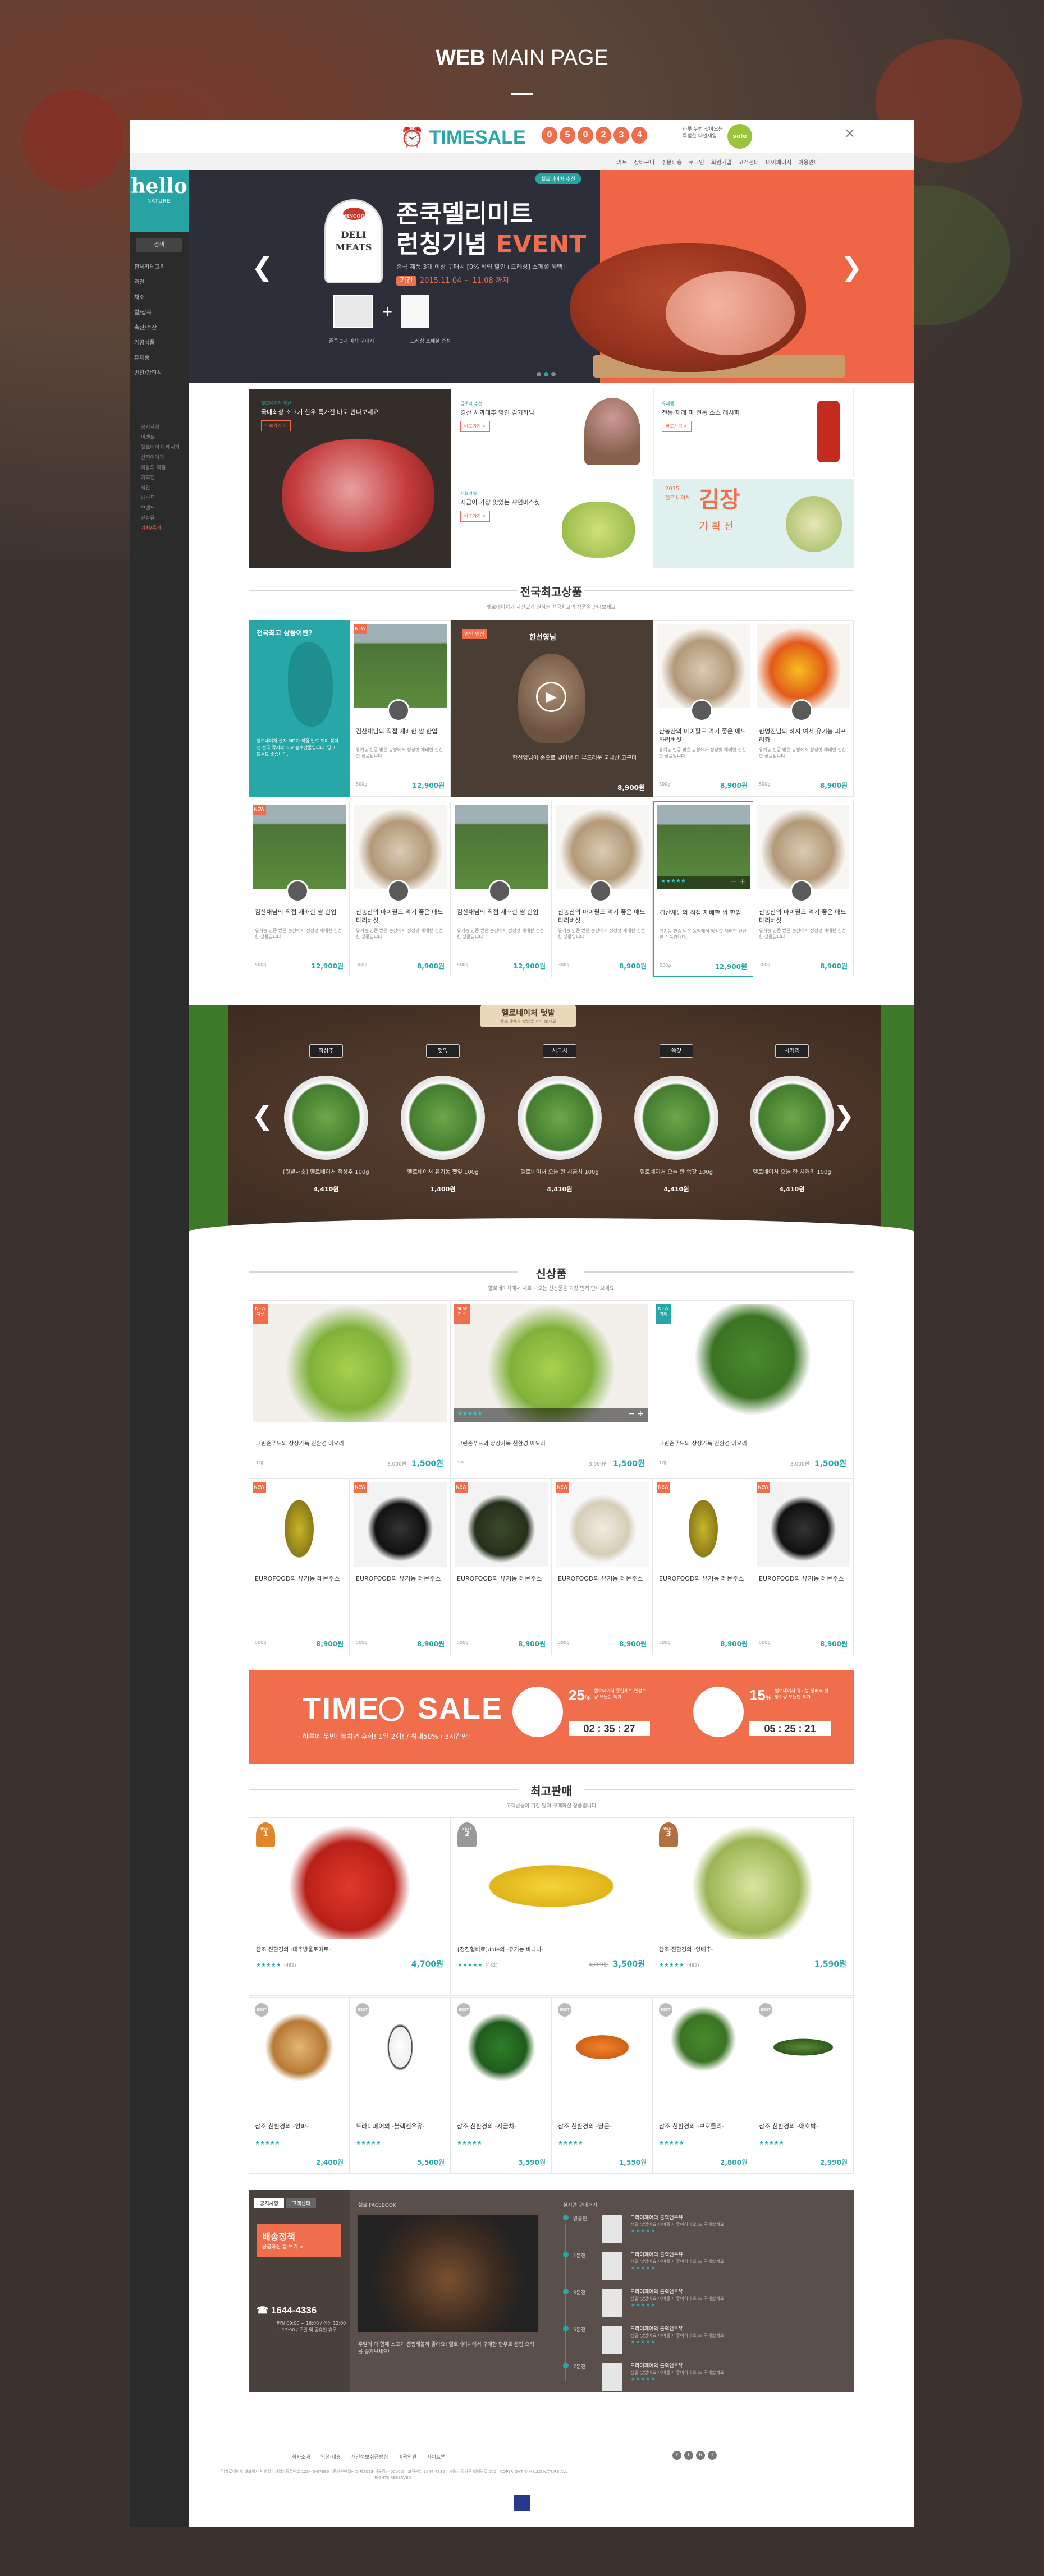 This screenshot has width=1044, height=2576. What do you see at coordinates (501, 2085) in the screenshot?
I see `product-card: BEST 참조 친환경의 -시금치- ★★★★★ 3,590원` at bounding box center [501, 2085].